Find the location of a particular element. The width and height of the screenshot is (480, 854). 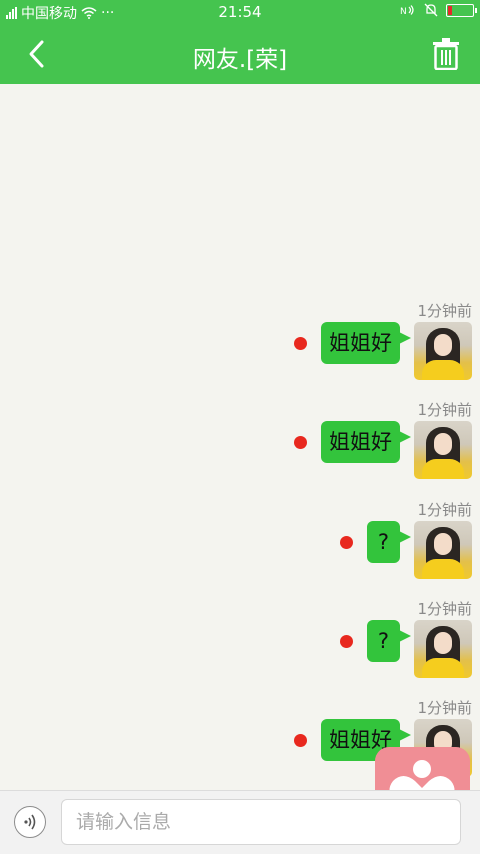

trash-icon is located at coordinates (446, 54).